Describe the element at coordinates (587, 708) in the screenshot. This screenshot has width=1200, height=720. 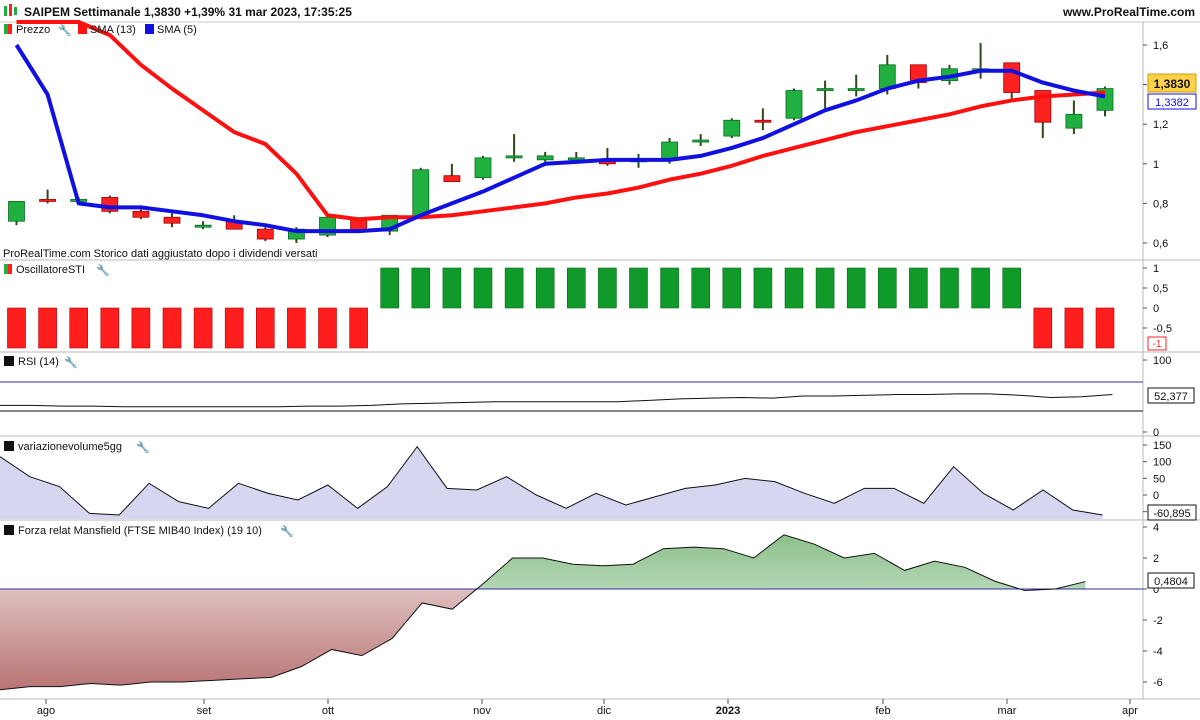
I see `x-axis: ago set ott nov dic 2023 feb mar apr` at that location.